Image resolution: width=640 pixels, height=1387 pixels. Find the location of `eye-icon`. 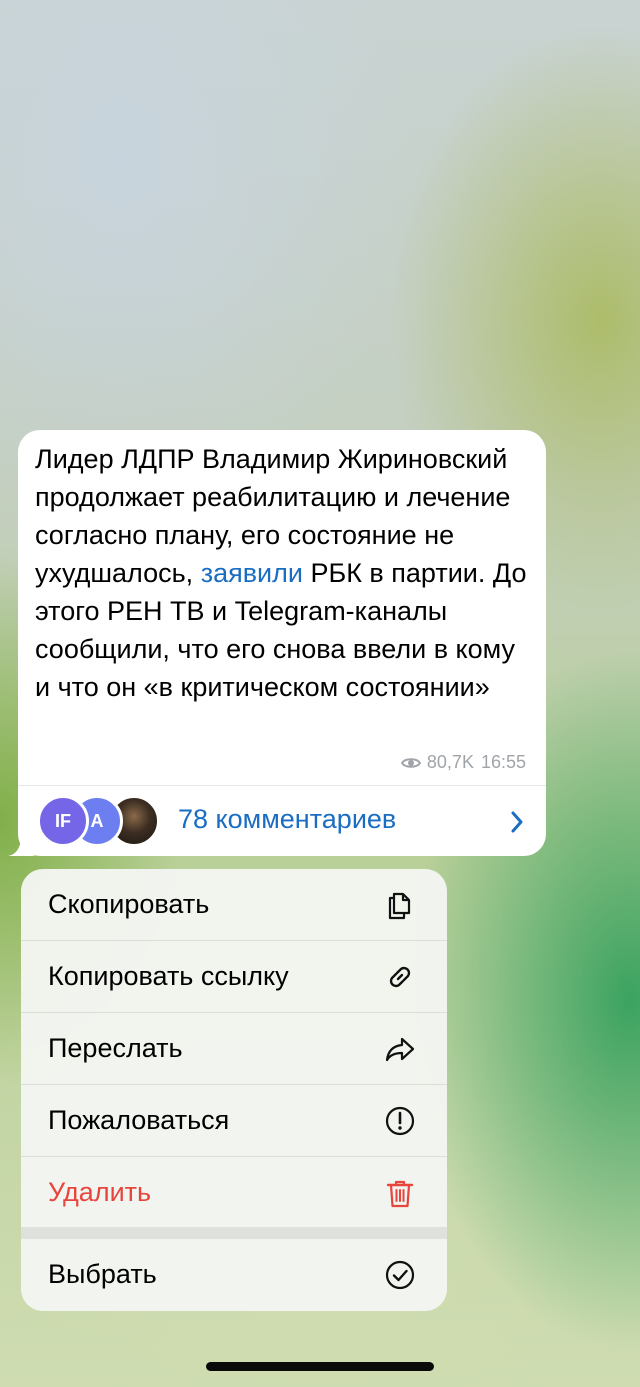

eye-icon is located at coordinates (410, 762).